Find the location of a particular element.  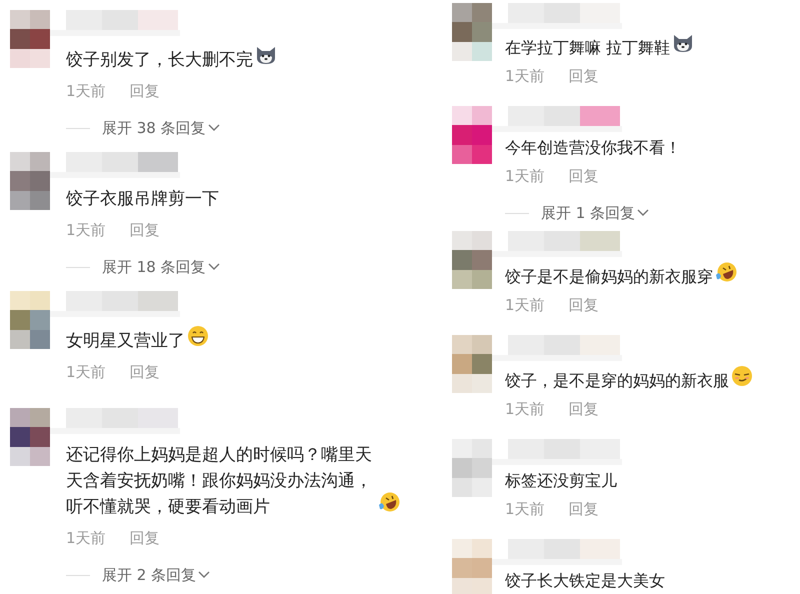

comment-text: 饺子衣服吊牌剪一下 is located at coordinates (142, 199).